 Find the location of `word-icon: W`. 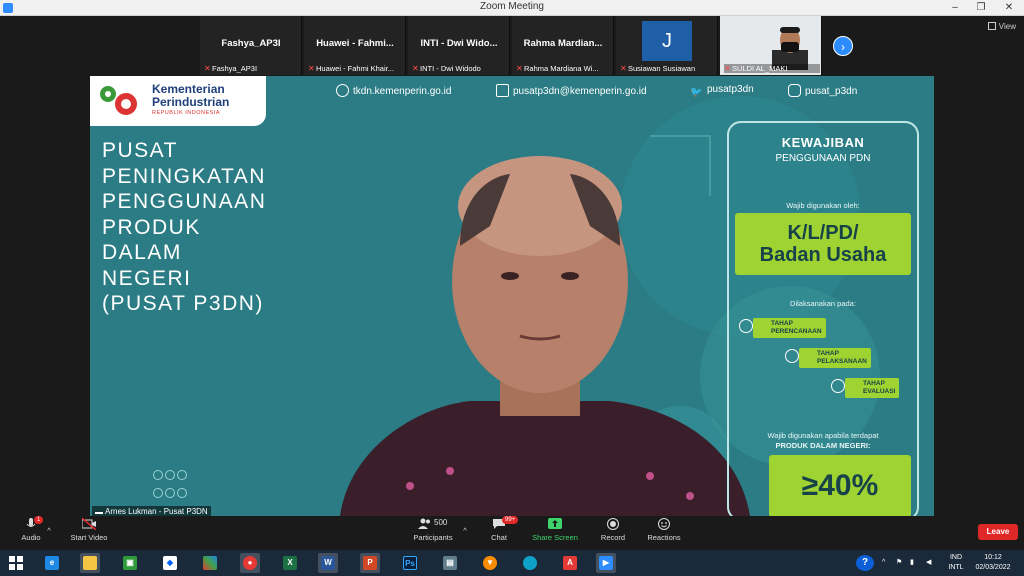

word-icon: W is located at coordinates (328, 563).